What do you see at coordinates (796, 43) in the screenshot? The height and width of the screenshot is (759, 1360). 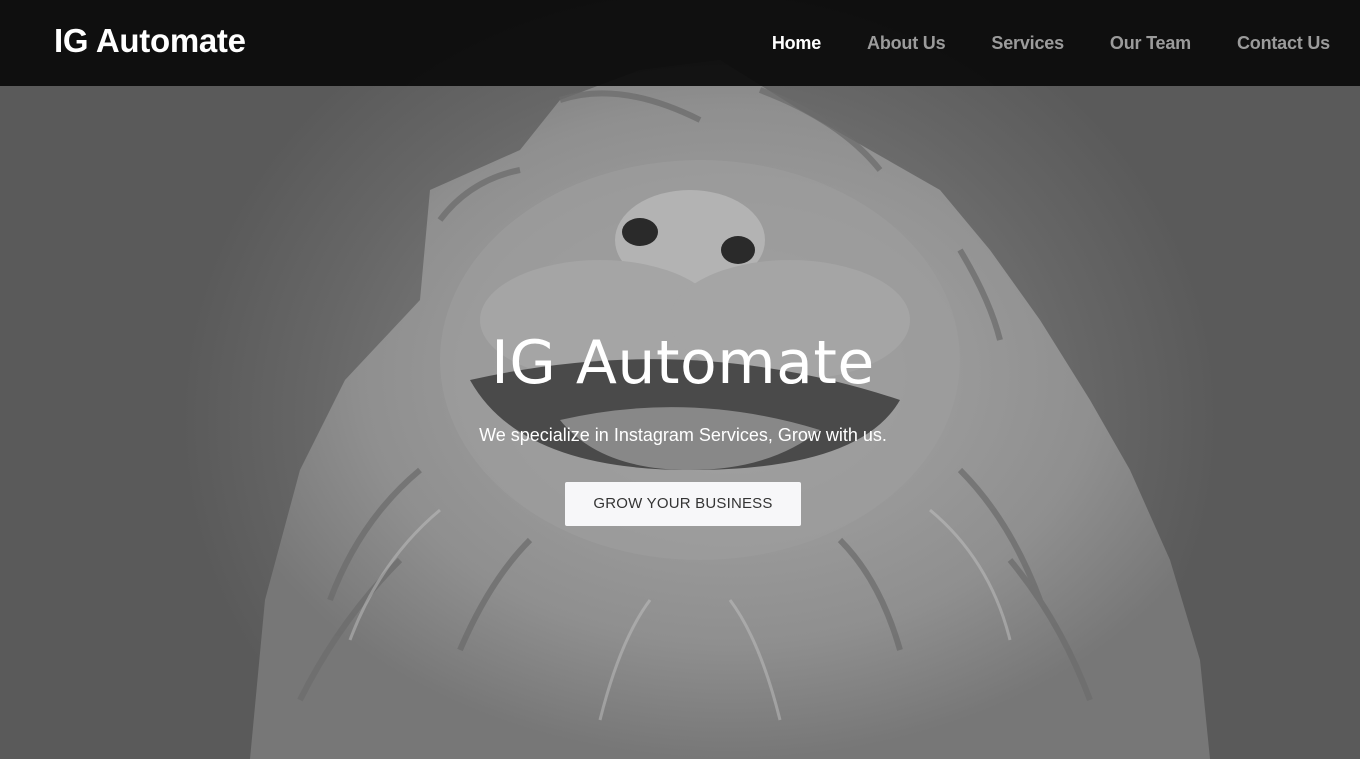 I see `nav-item-home: Home` at bounding box center [796, 43].